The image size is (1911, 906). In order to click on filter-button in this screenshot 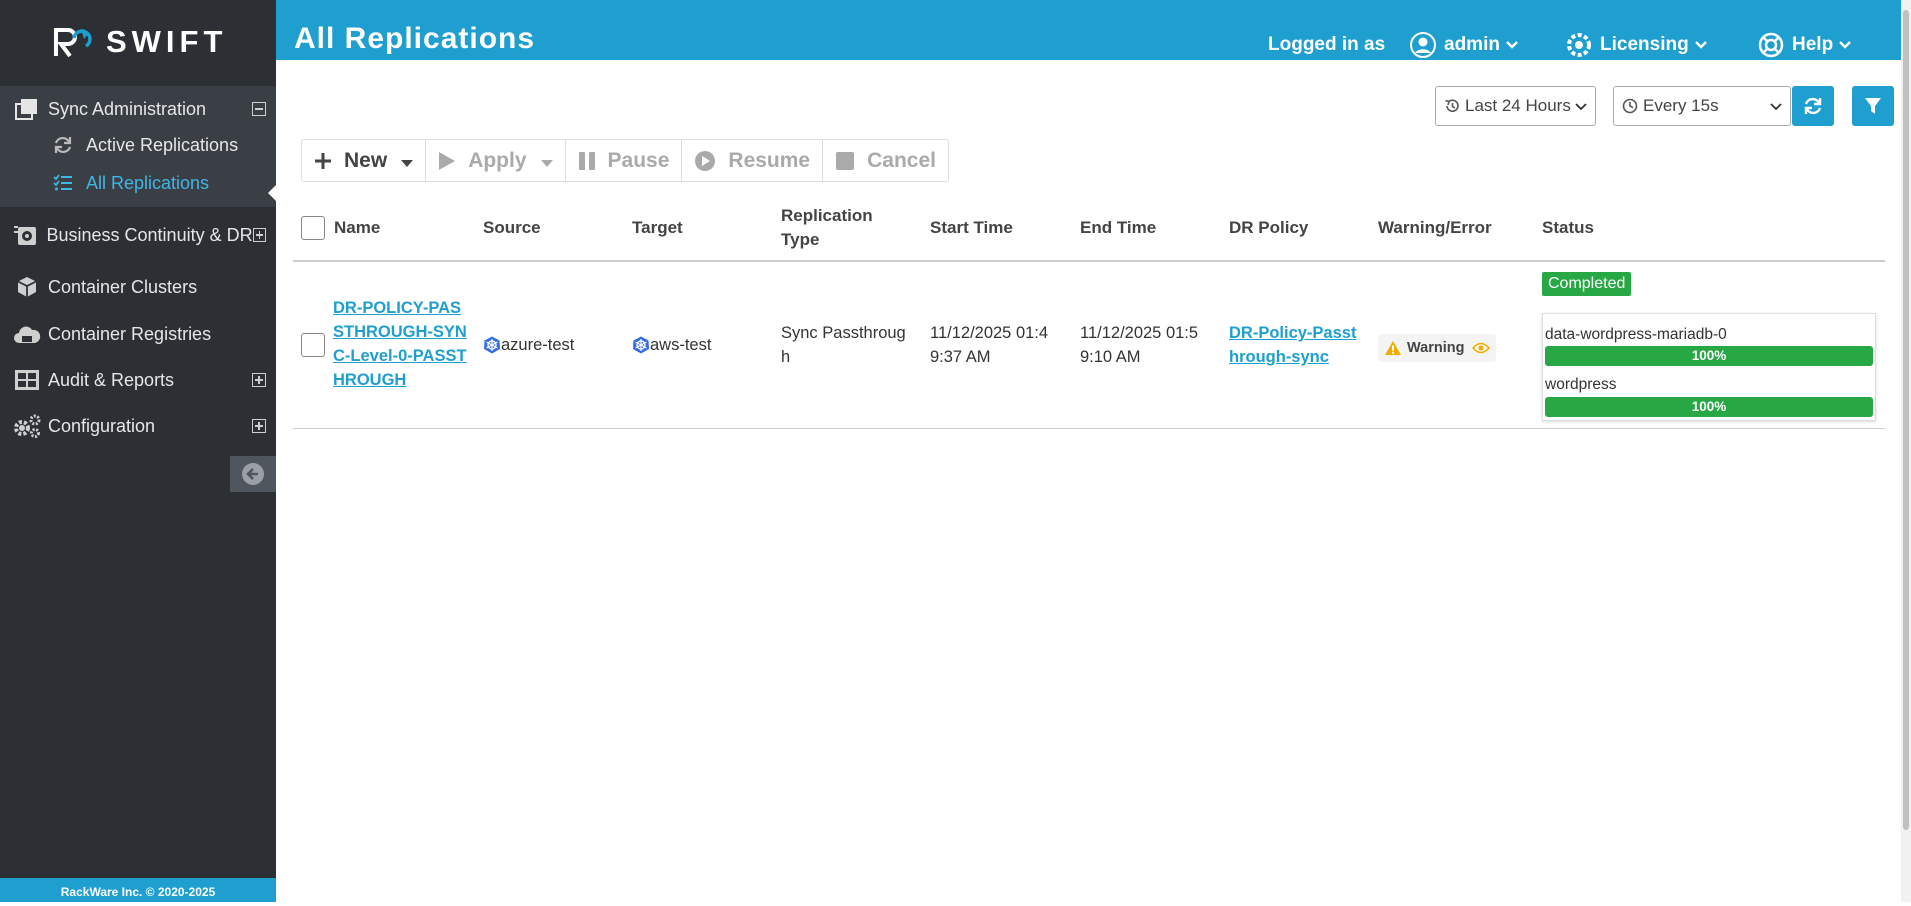, I will do `click(1873, 106)`.